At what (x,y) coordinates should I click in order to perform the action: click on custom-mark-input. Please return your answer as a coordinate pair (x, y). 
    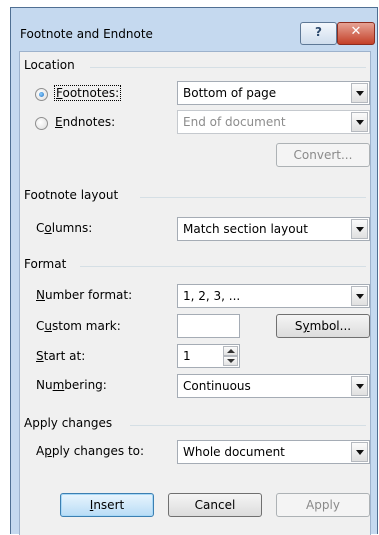
    Looking at the image, I should click on (208, 326).